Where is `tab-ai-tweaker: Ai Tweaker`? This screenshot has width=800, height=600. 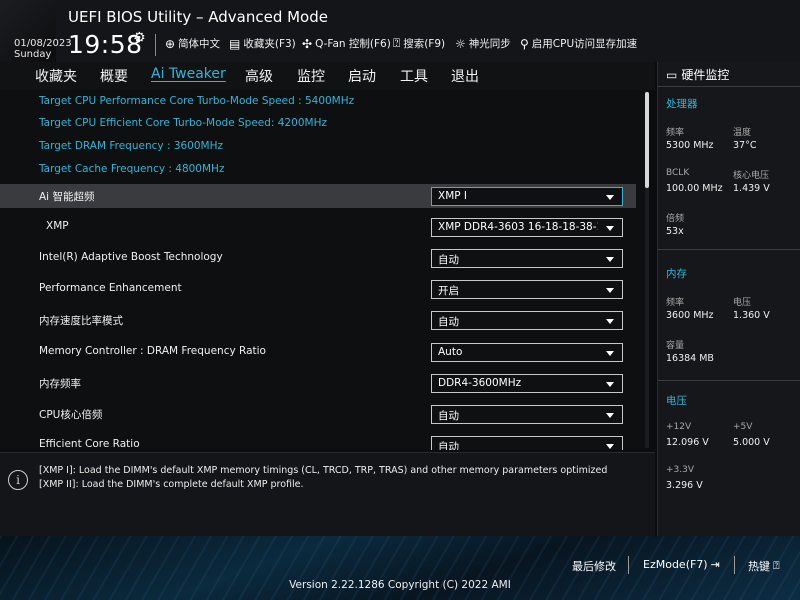 tab-ai-tweaker: Ai Tweaker is located at coordinates (188, 74).